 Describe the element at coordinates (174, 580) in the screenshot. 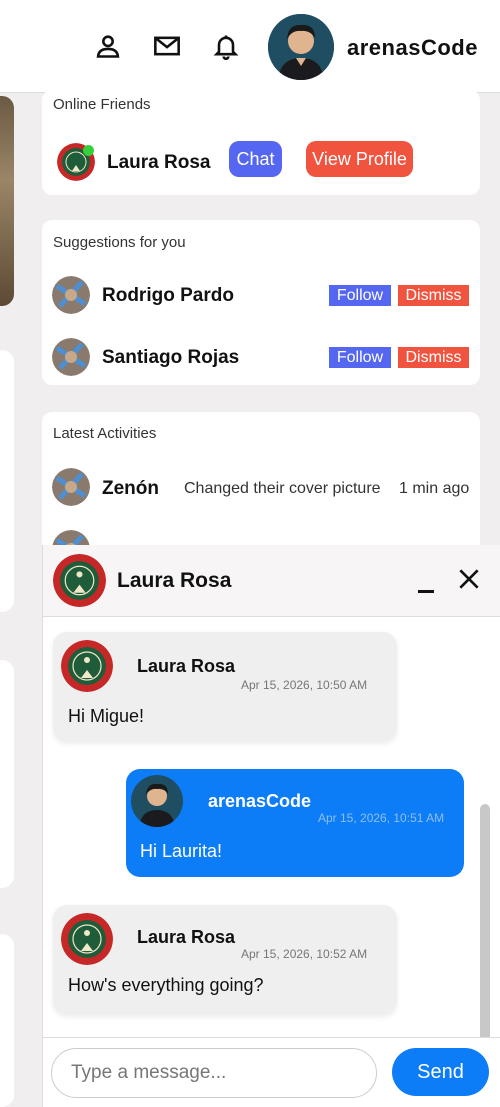

I see `chat-contact-name: Laura Rosa` at that location.